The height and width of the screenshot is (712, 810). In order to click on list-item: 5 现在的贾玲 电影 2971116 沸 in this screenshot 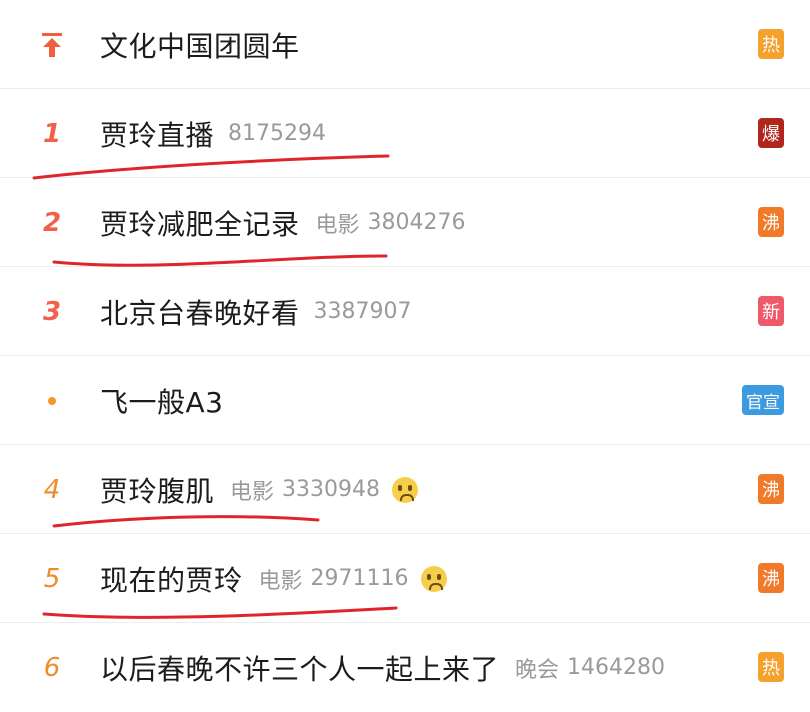, I will do `click(405, 578)`.